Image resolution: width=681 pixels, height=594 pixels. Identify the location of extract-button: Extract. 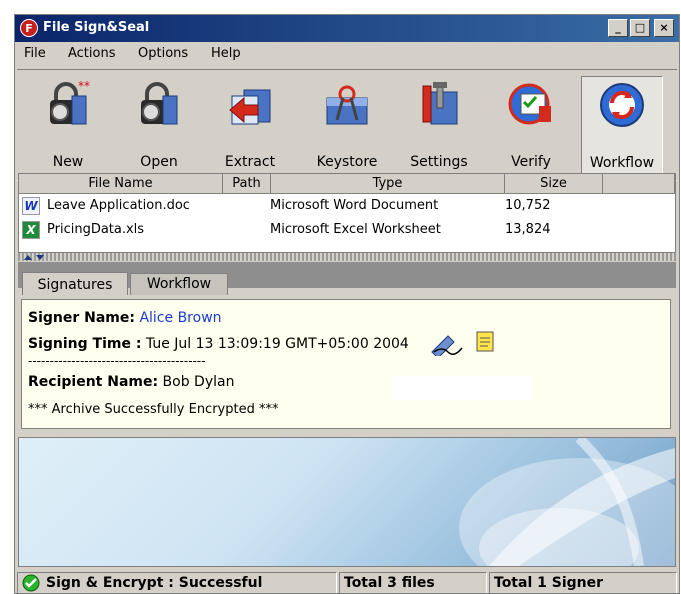
(250, 126).